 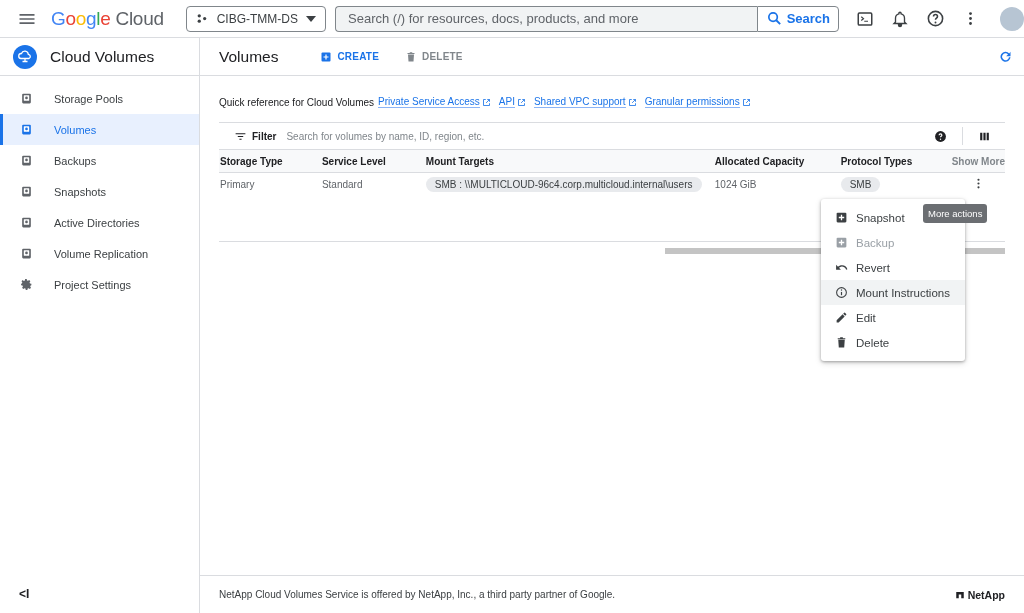 What do you see at coordinates (865, 18) in the screenshot?
I see `terminal-icon` at bounding box center [865, 18].